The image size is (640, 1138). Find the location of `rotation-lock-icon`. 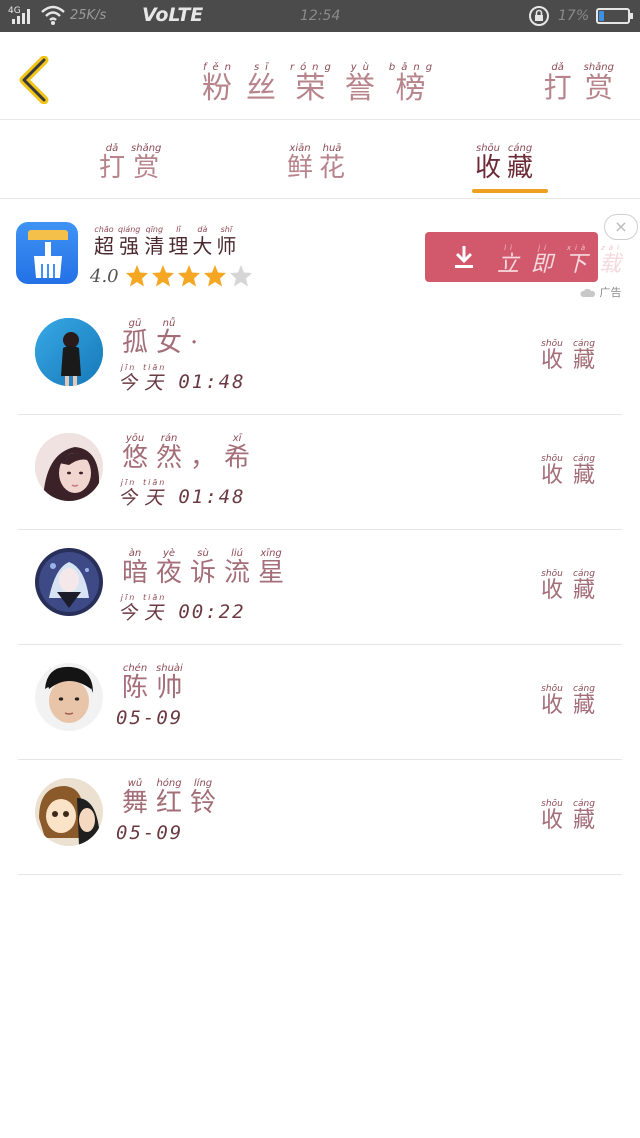

rotation-lock-icon is located at coordinates (539, 16).